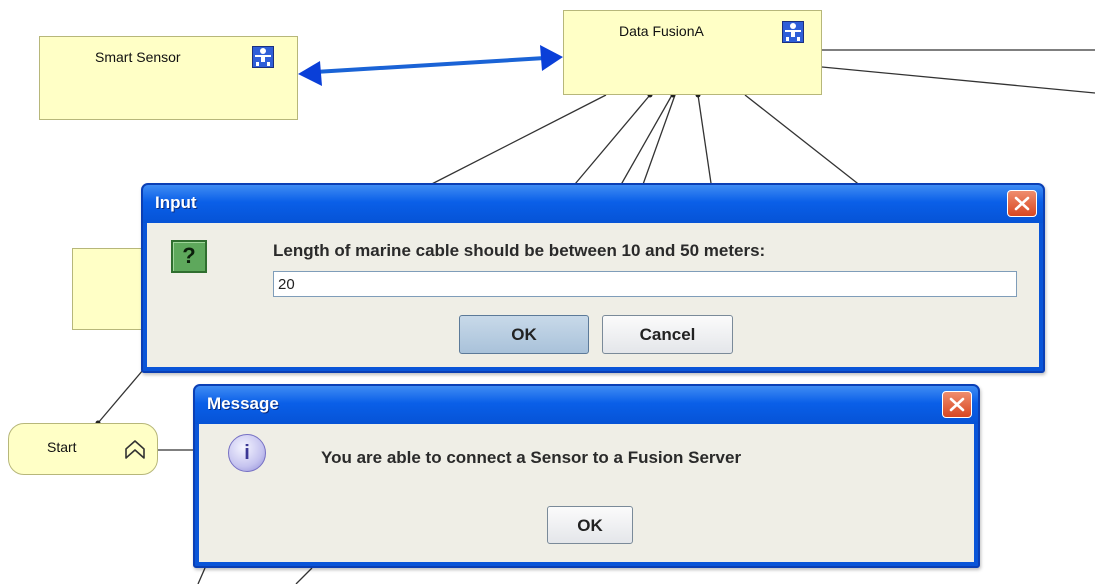 This screenshot has width=1095, height=584. What do you see at coordinates (645, 284) in the screenshot?
I see `cable-length-input` at bounding box center [645, 284].